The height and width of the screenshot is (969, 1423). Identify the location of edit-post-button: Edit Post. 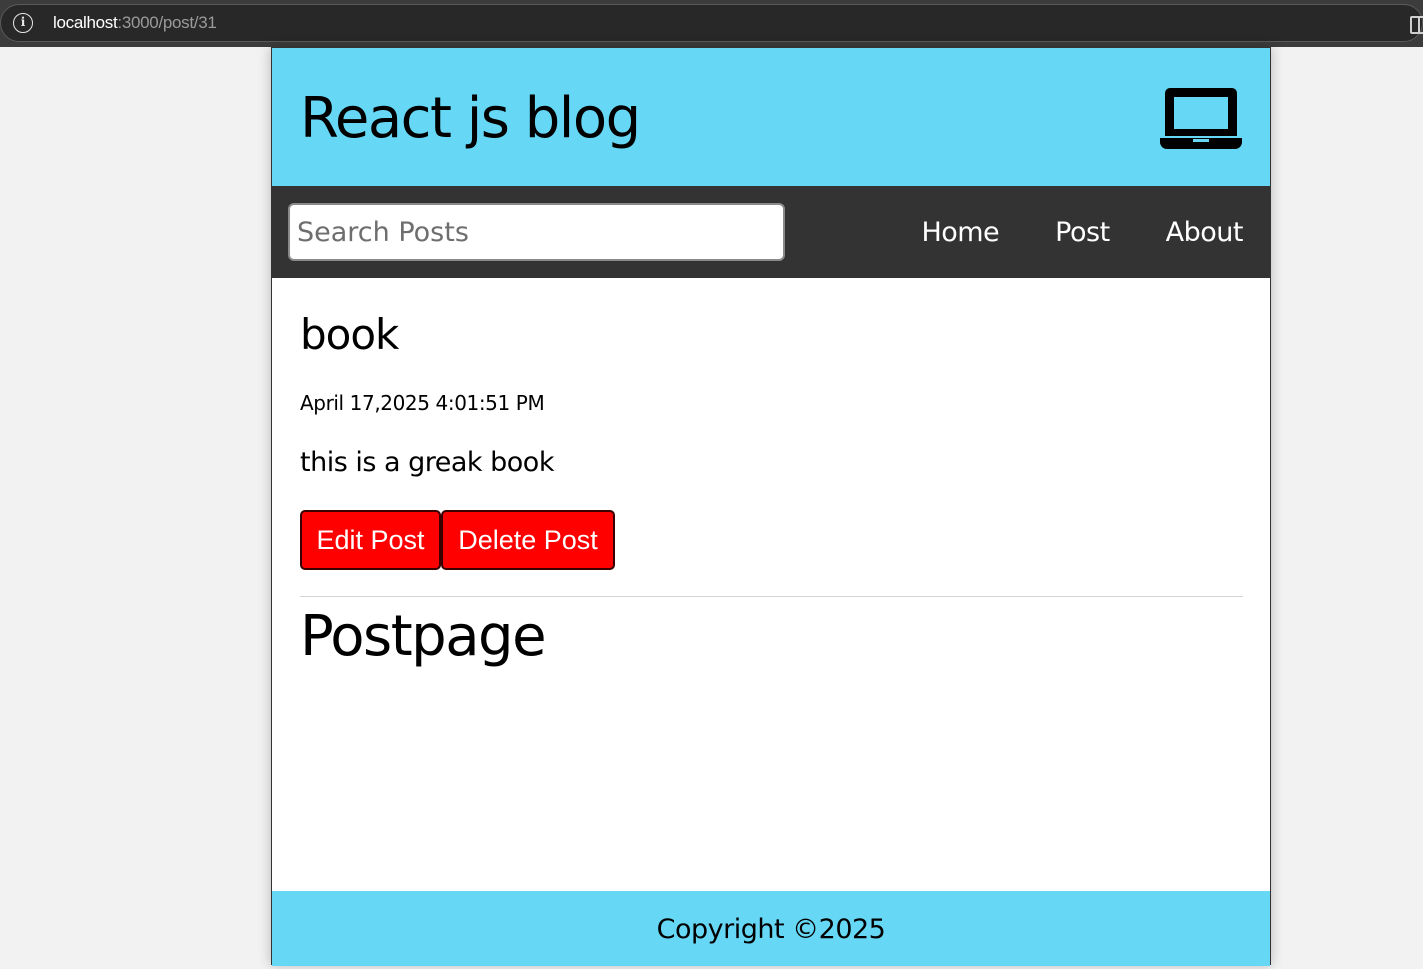
(370, 540).